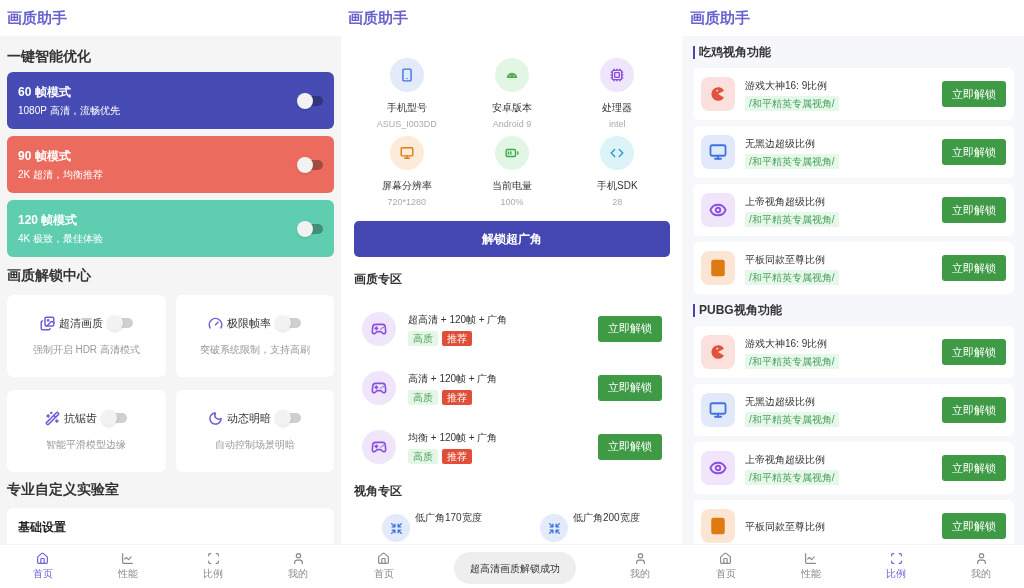 Image resolution: width=1024 pixels, height=588 pixels. Describe the element at coordinates (170, 101) in the screenshot. I see `mode-card: 60 帧模式 1080P 高清，流畅优先` at that location.